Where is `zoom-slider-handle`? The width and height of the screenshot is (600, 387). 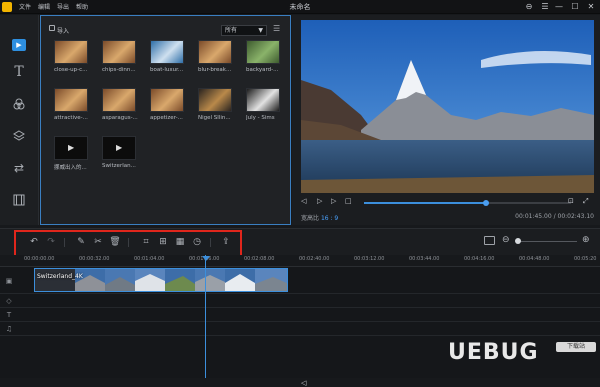
zoom-slider-handle is located at coordinates (518, 241).